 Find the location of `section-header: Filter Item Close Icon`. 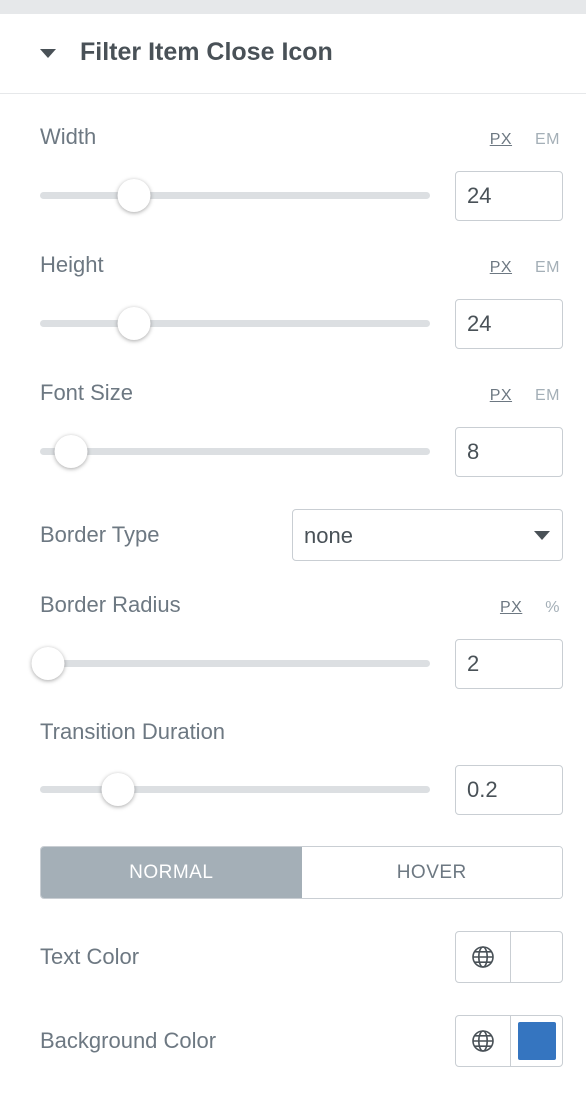

section-header: Filter Item Close Icon is located at coordinates (293, 54).